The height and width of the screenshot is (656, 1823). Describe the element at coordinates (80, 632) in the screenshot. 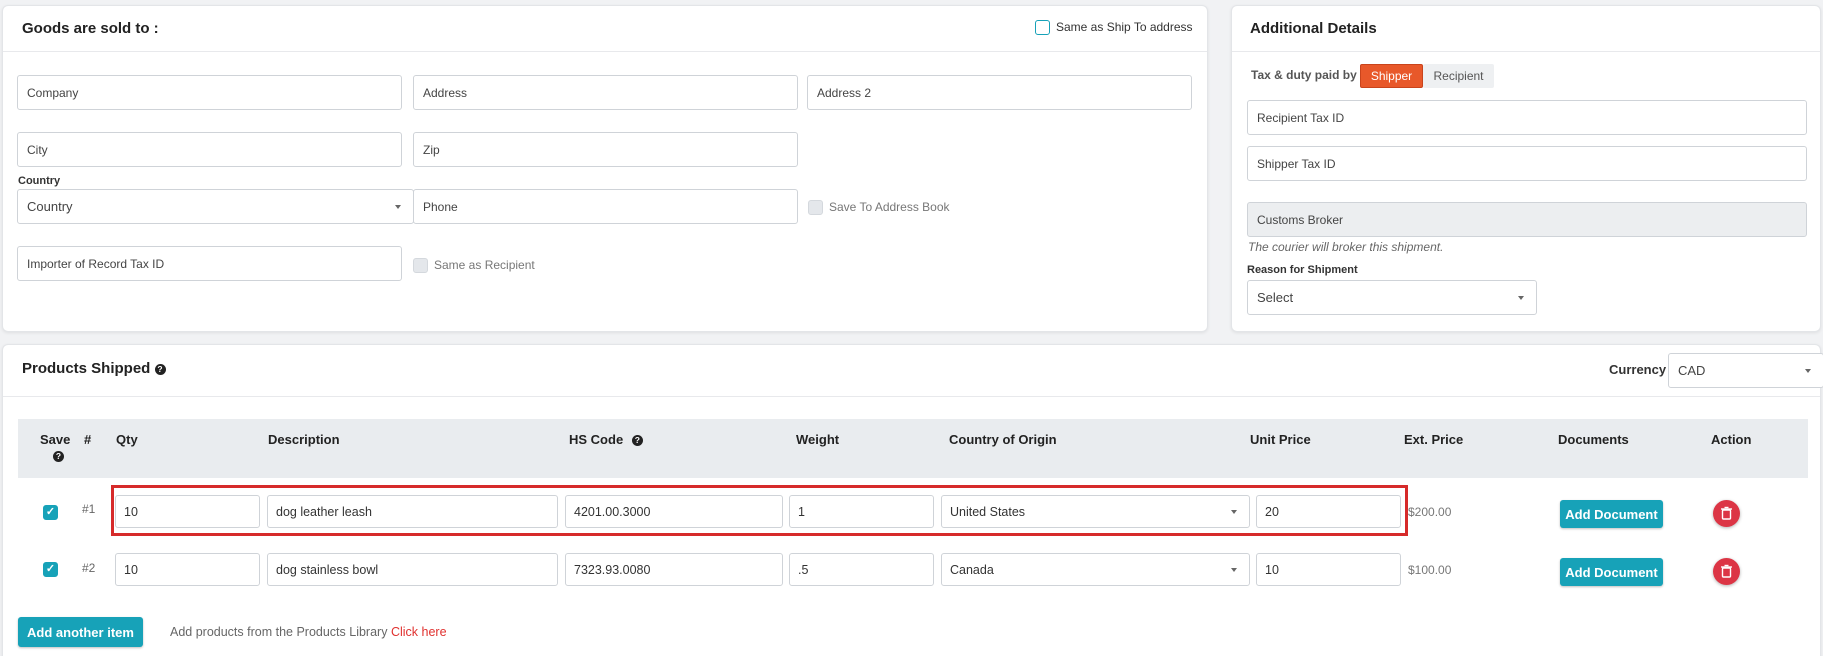

I see `add-another-item-button: Add another item` at that location.